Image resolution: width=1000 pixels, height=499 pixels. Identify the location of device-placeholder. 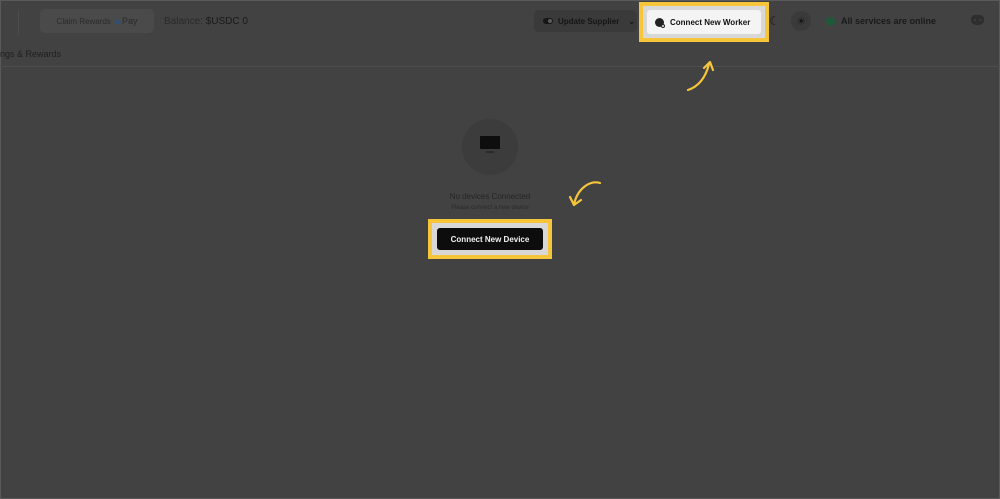
(490, 147).